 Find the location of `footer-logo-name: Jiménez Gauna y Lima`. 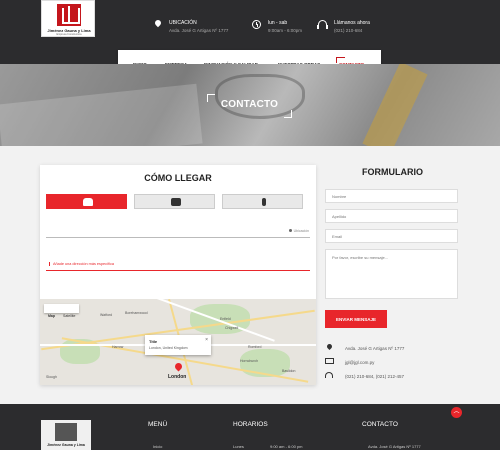

footer-logo-name: Jiménez Gauna y Lima is located at coordinates (66, 445).